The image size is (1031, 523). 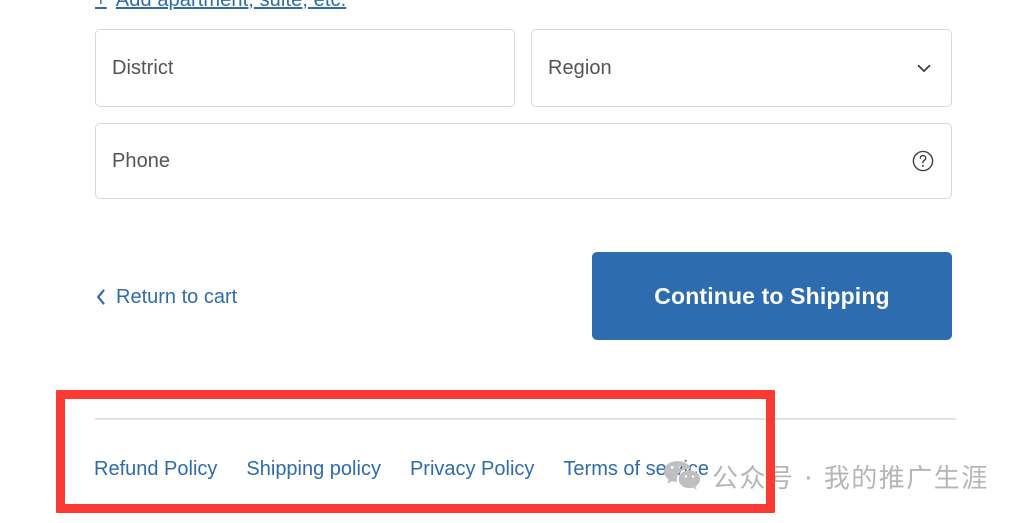 I want to click on region-placeholder: Region, so click(x=580, y=67).